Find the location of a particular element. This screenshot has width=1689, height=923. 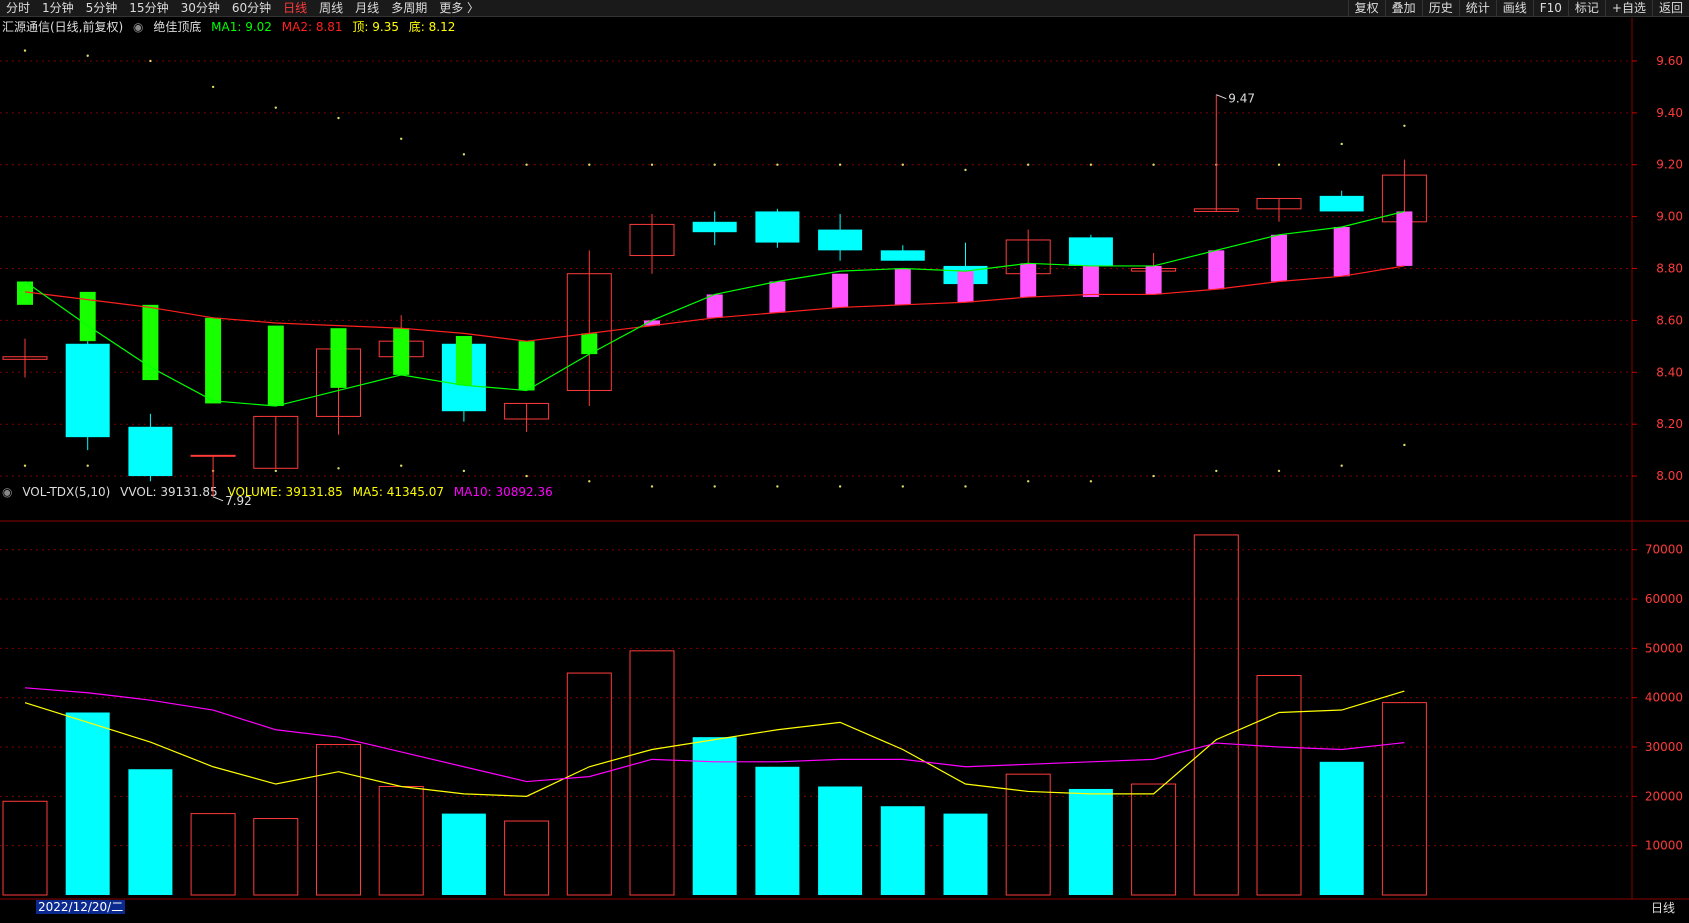

low-pointer is located at coordinates (218, 499).